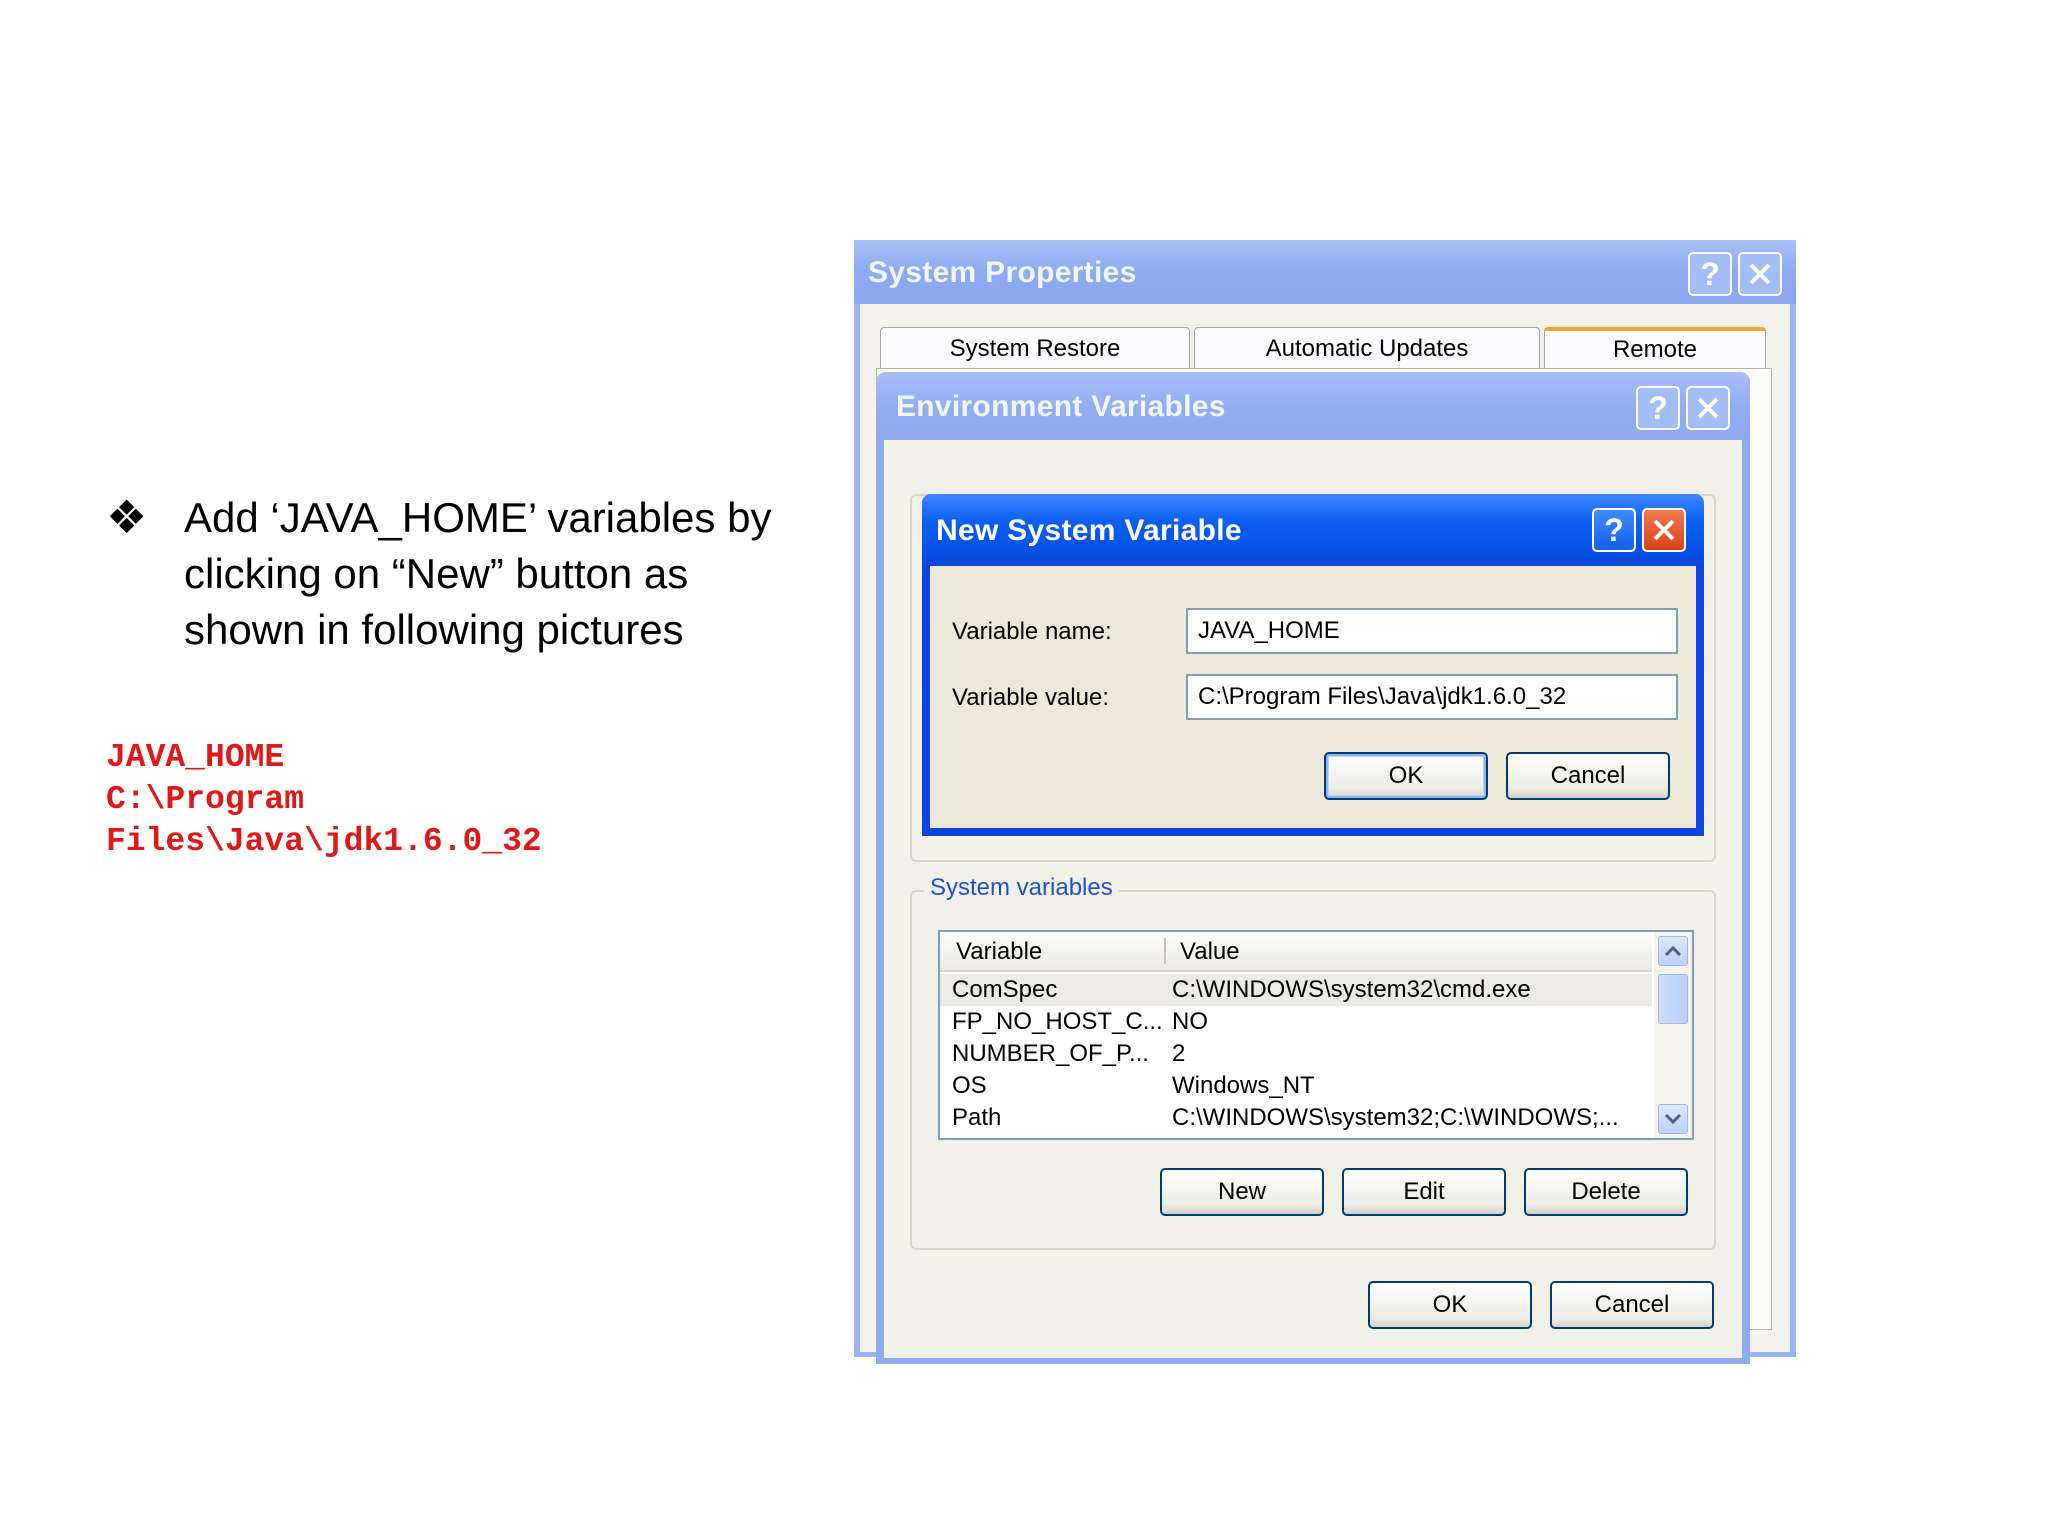 This screenshot has height=1536, width=2048. I want to click on variable-value-input: C:\Program Files\Java\jdk1.6.0_32, so click(1432, 697).